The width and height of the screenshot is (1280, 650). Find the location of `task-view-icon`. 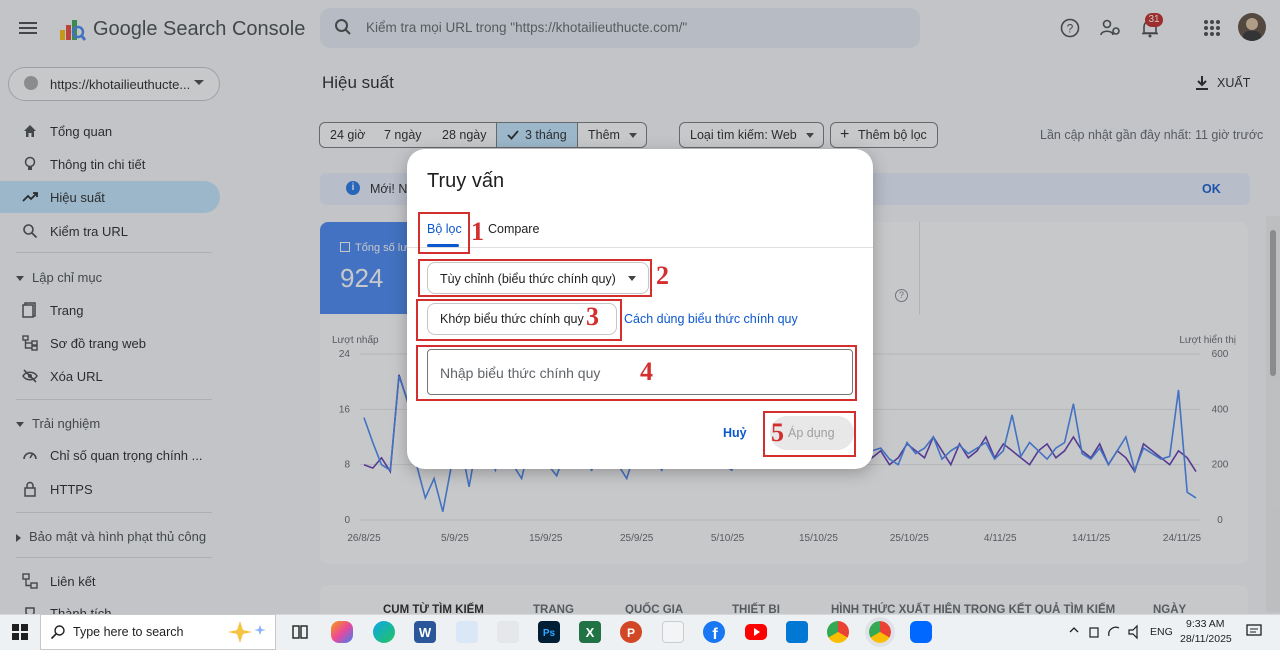

task-view-icon is located at coordinates (300, 632).